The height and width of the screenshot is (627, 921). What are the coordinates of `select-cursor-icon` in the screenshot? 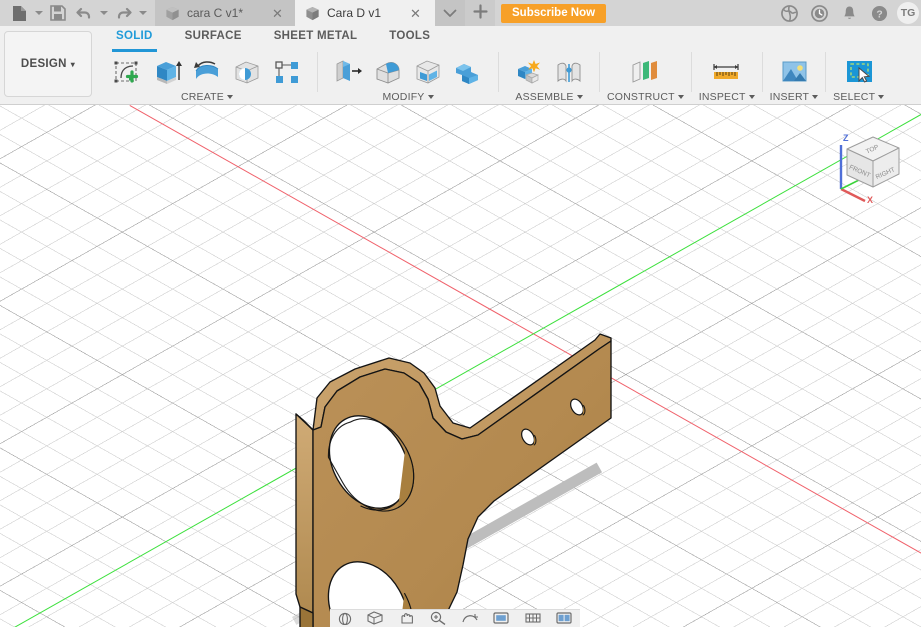 It's located at (859, 73).